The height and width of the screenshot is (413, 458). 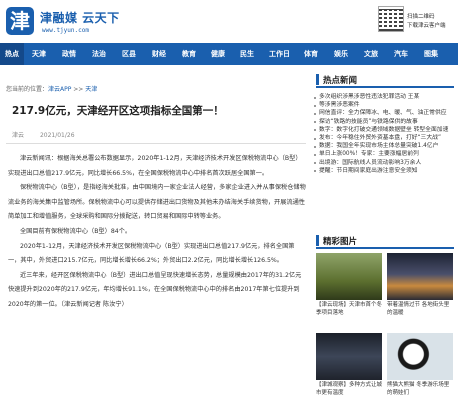 I want to click on gallery-caption: 【津城观察】多种方式让城市更有温度, so click(x=349, y=389).